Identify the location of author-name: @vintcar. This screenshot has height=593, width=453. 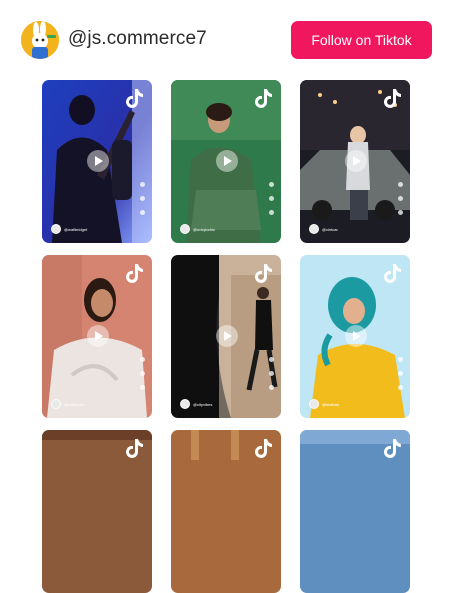
(330, 229).